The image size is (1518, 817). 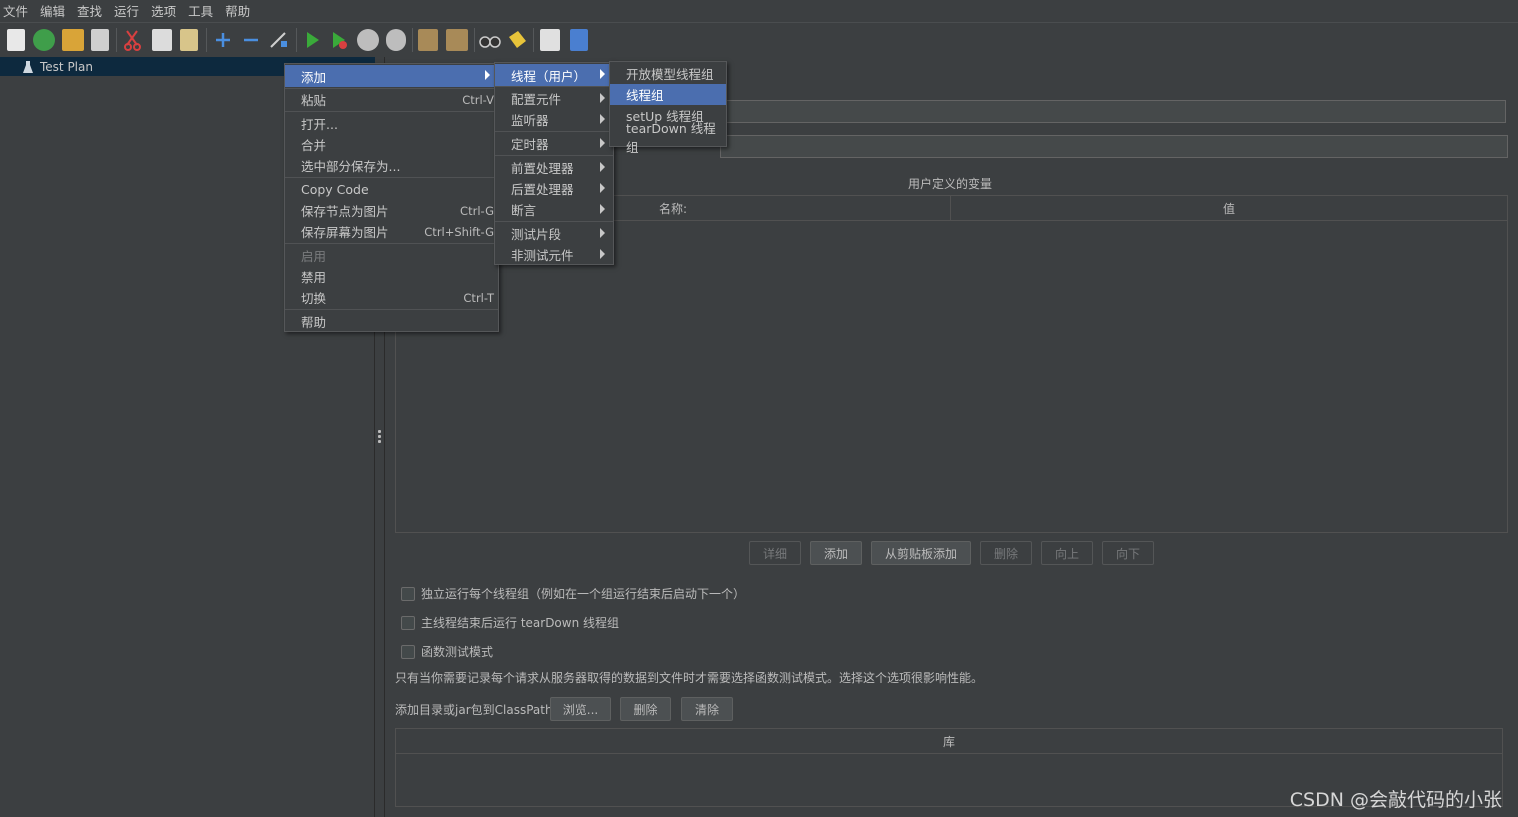 What do you see at coordinates (314, 298) in the screenshot?
I see `menu-item-label: 切换` at bounding box center [314, 298].